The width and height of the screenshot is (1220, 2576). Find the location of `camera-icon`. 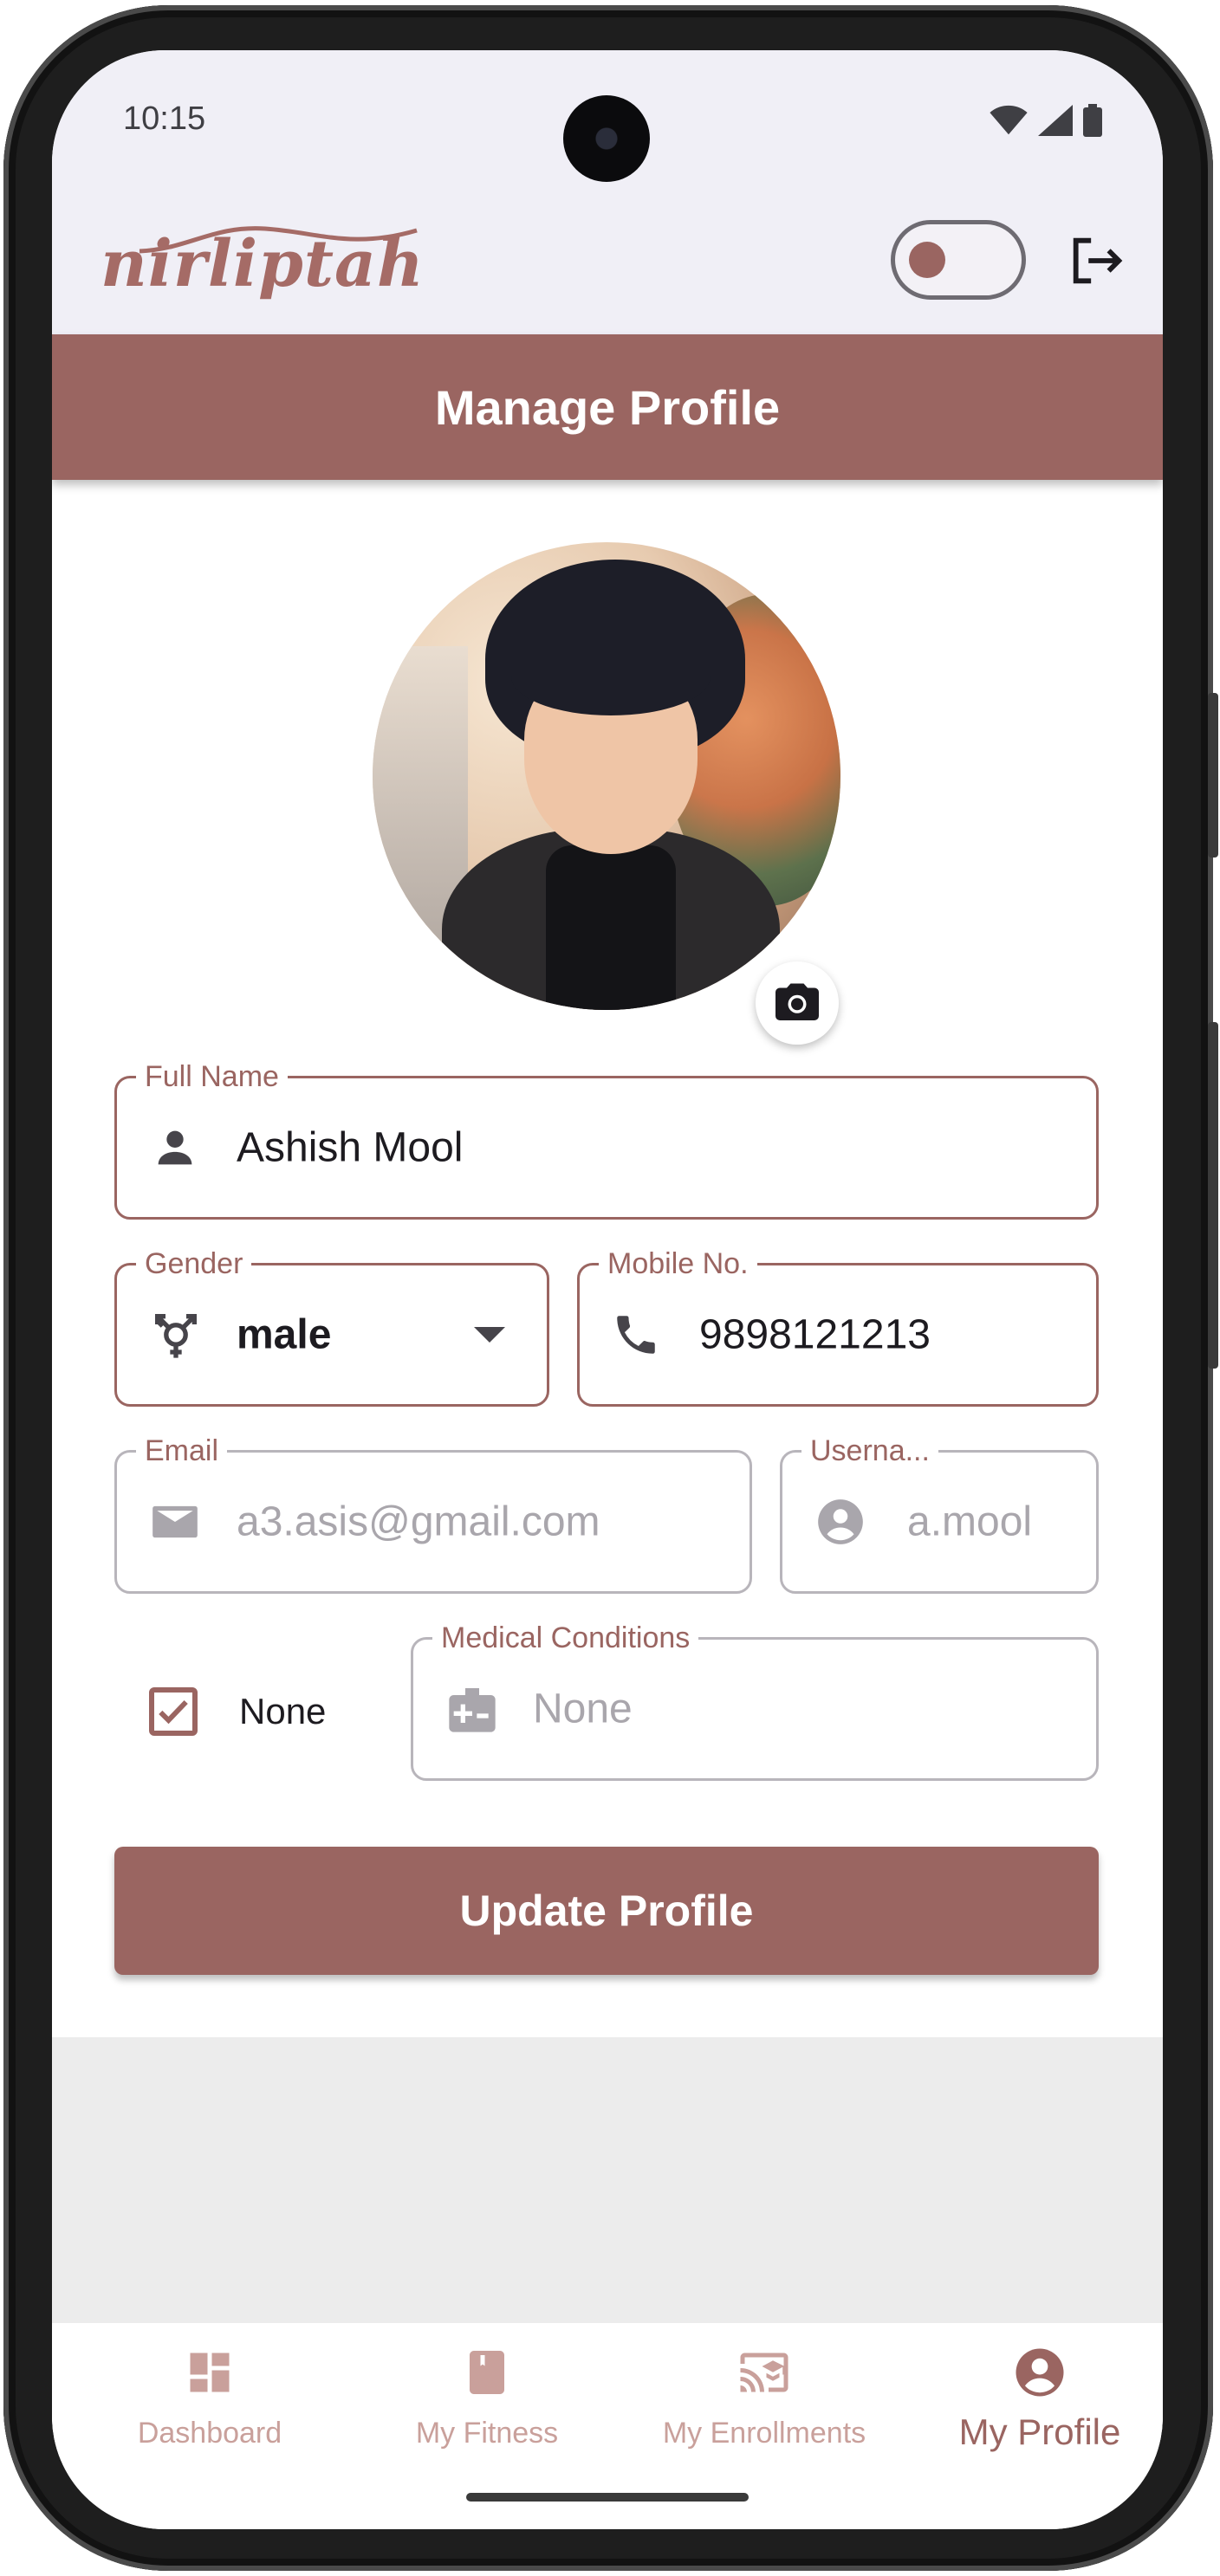

camera-icon is located at coordinates (797, 1001).